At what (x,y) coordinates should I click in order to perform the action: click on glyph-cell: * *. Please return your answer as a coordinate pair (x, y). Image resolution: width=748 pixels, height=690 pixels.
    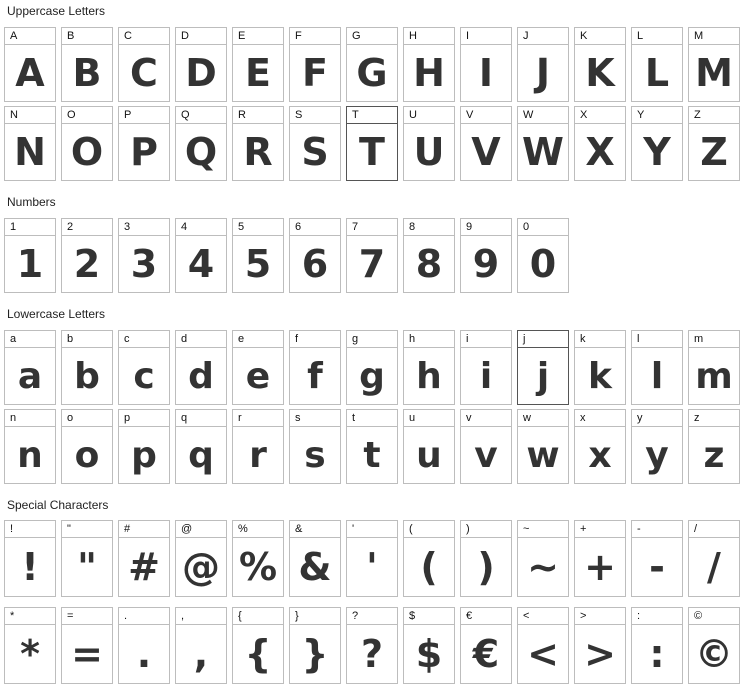
    Looking at the image, I should click on (30, 645).